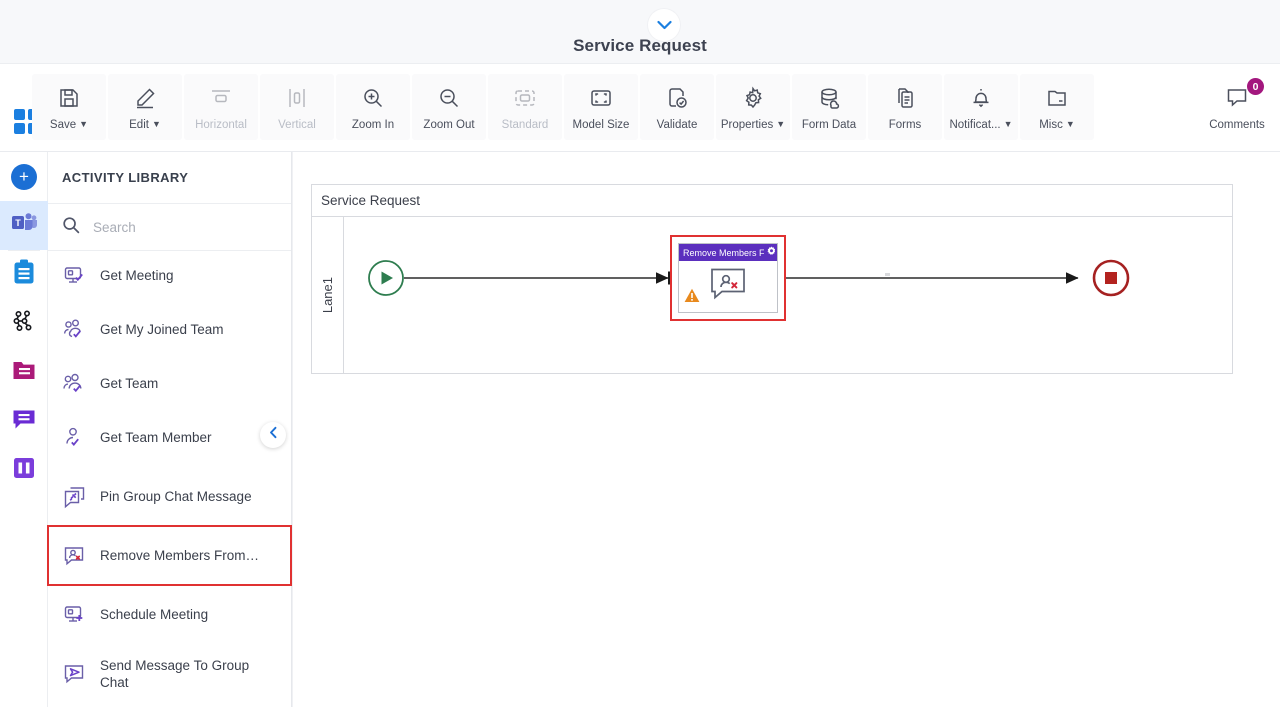 This screenshot has height=707, width=1280. I want to click on align-horizontal-icon, so click(221, 98).